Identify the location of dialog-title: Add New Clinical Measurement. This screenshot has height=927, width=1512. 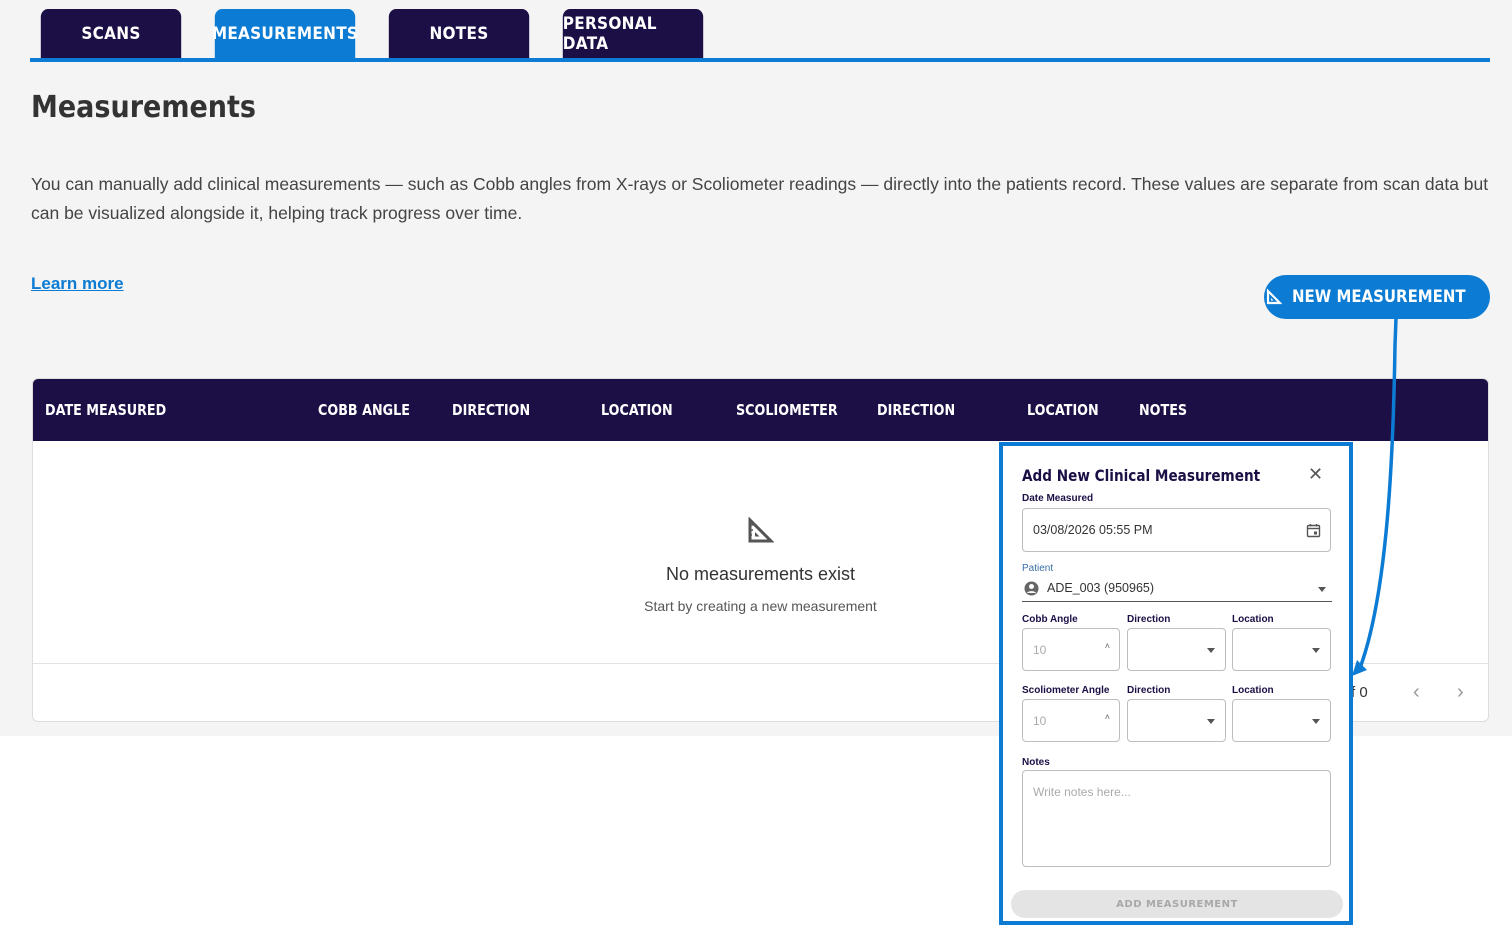
(1141, 475).